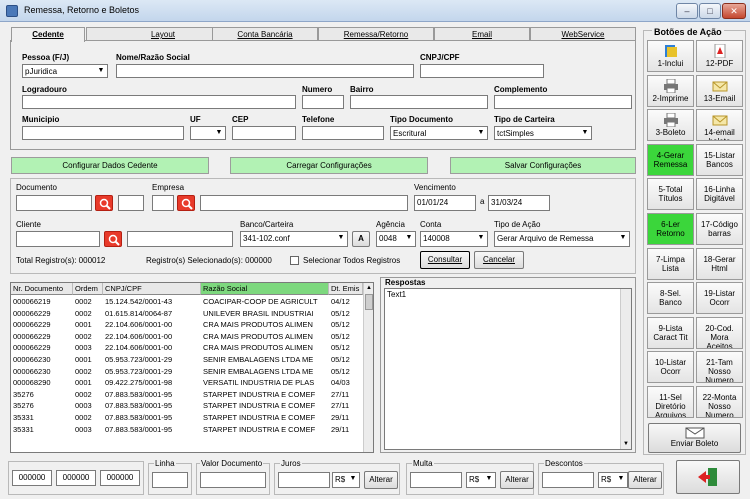 The width and height of the screenshot is (750, 499). I want to click on logradouro-input, so click(159, 102).